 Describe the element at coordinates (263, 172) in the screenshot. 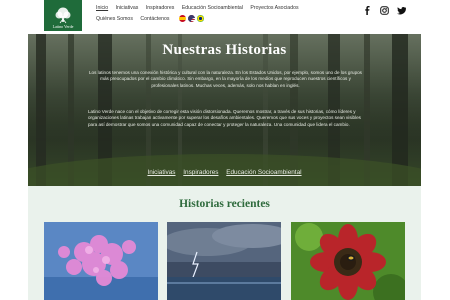

I see `hero-link-educacion-socioambiental: Educación Socioambiental` at that location.